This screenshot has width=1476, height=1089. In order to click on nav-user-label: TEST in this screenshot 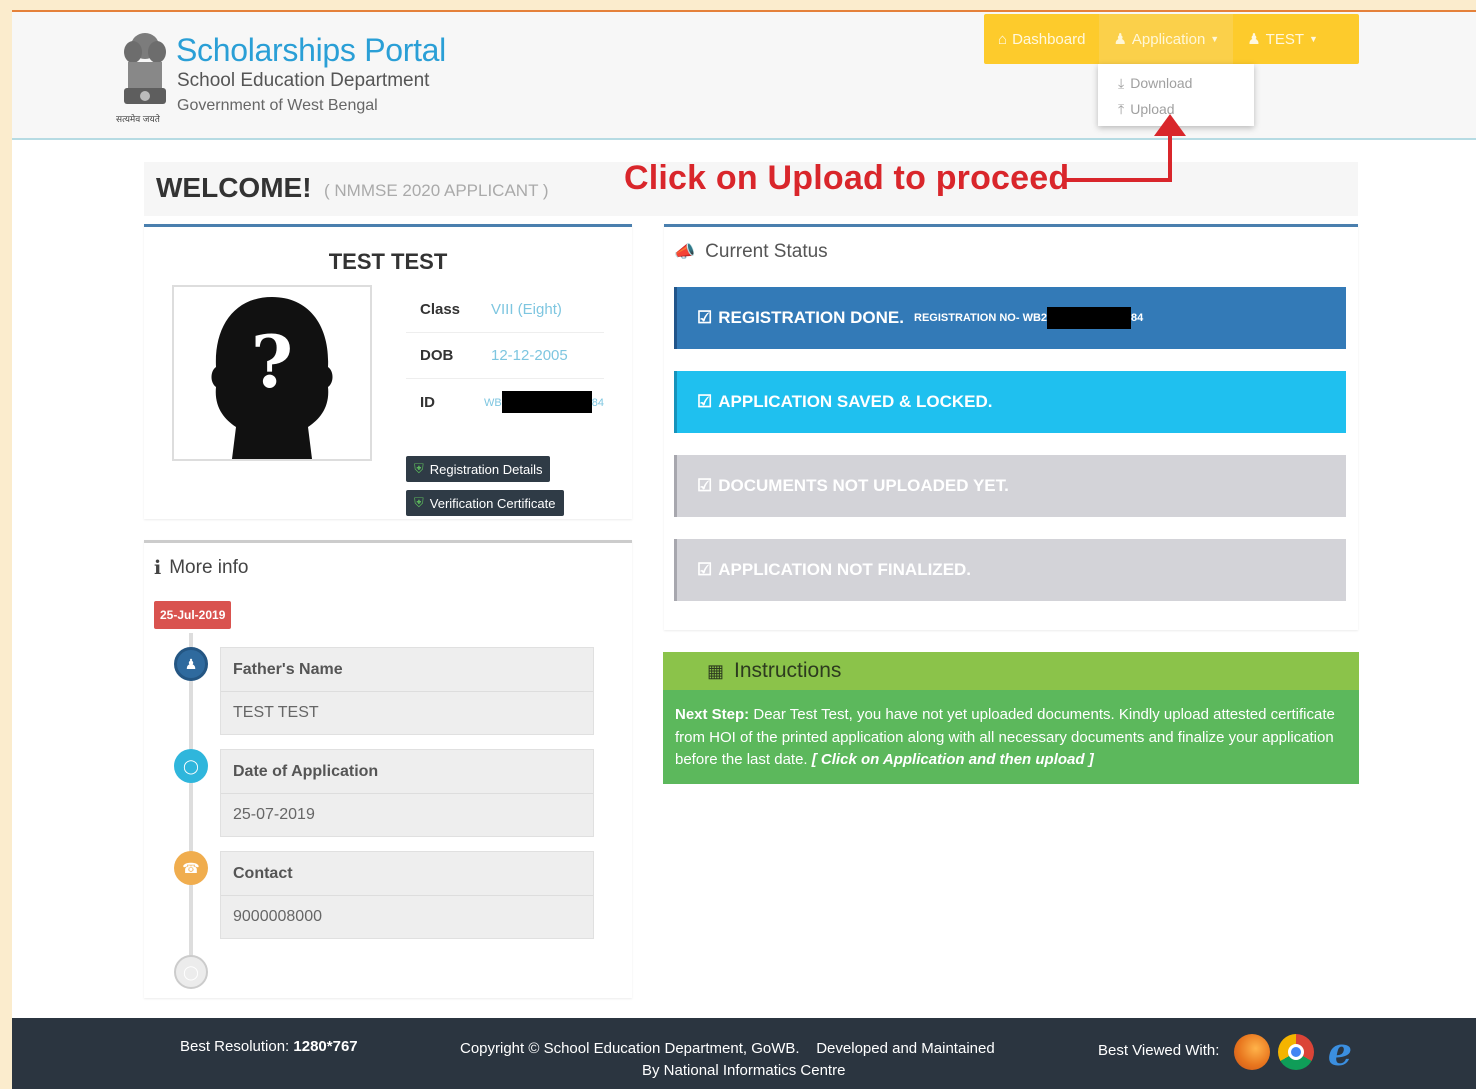, I will do `click(1285, 39)`.